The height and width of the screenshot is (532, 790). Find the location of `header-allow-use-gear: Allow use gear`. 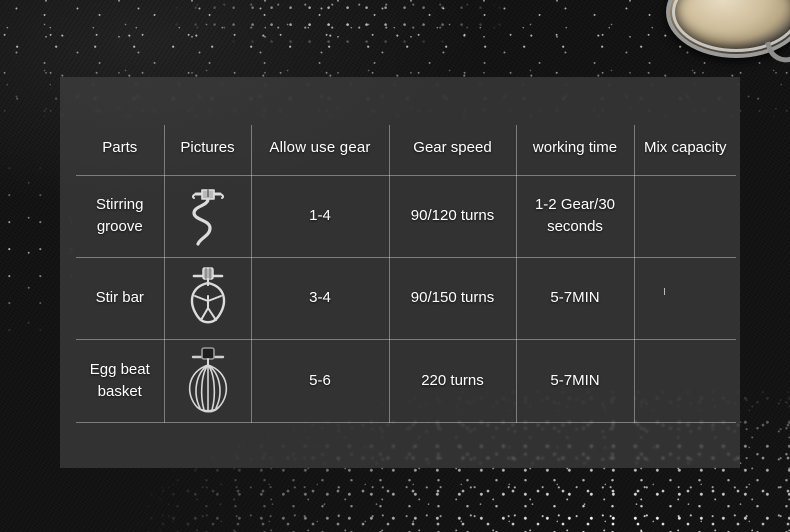

header-allow-use-gear: Allow use gear is located at coordinates (320, 150).